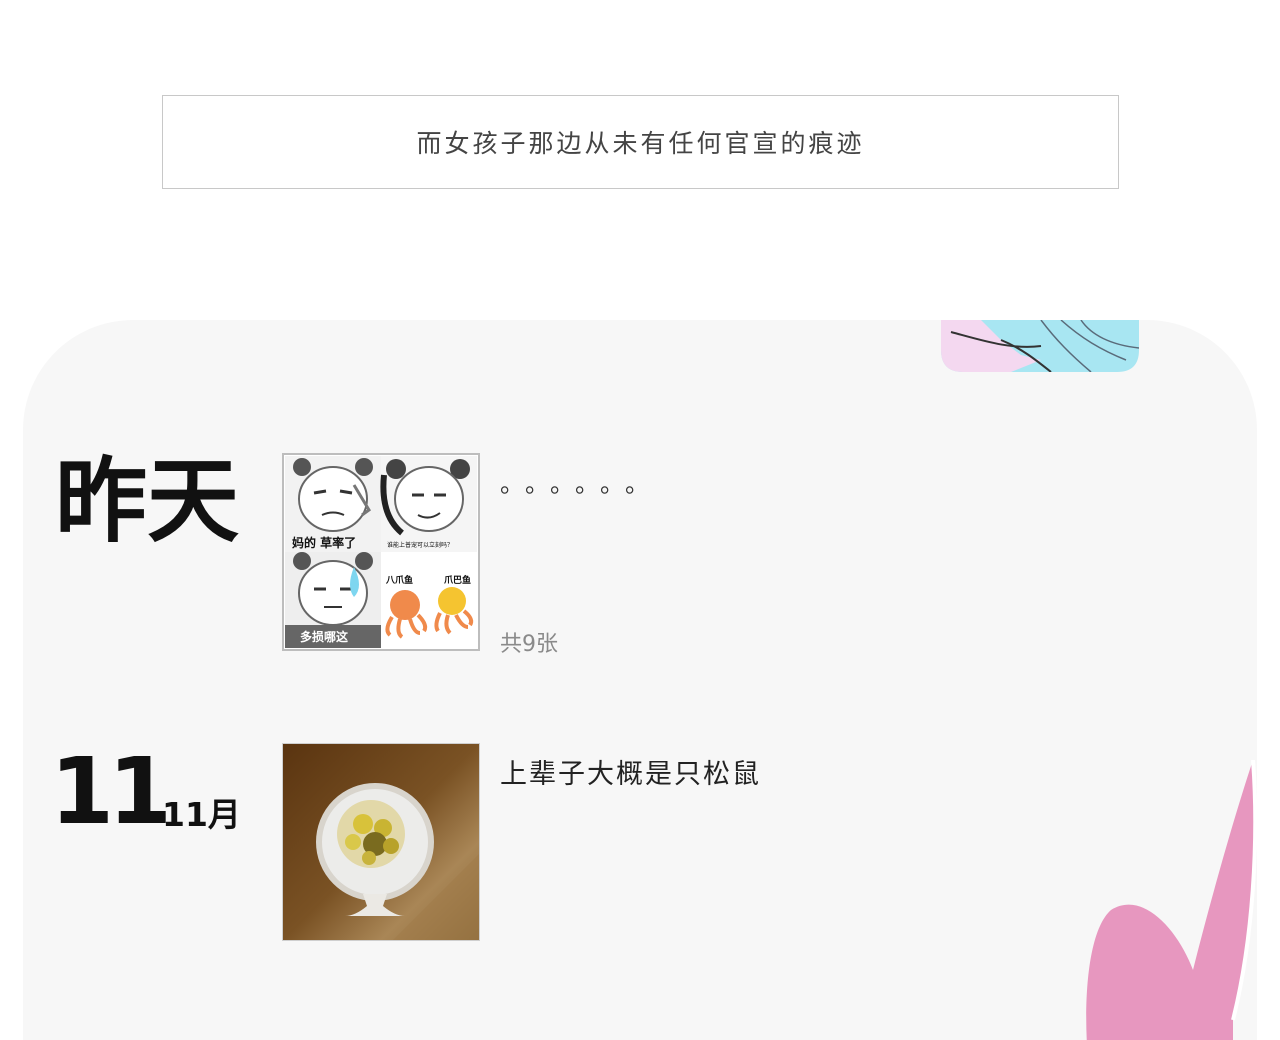 The width and height of the screenshot is (1280, 1040). I want to click on collage-caption-1: 妈的 草率了, so click(324, 542).